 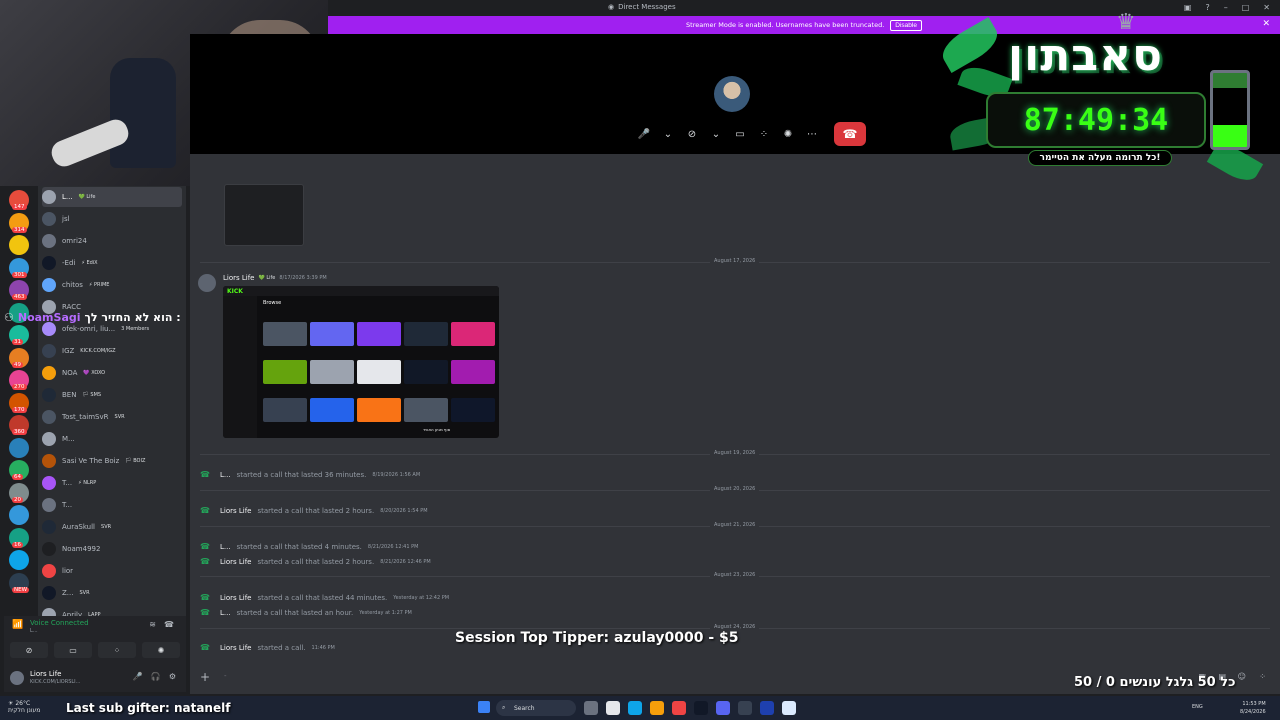 What do you see at coordinates (112, 263) in the screenshot?
I see `dm-item: -Edi ⚡ EdiX` at bounding box center [112, 263].